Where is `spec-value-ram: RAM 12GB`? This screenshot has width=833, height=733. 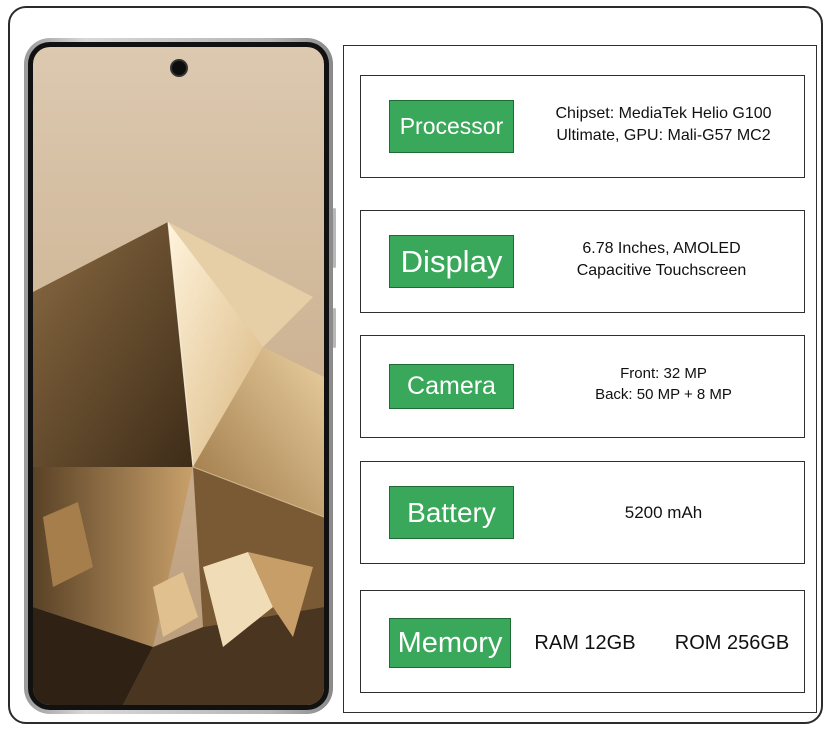
spec-value-ram: RAM 12GB is located at coordinates (585, 643).